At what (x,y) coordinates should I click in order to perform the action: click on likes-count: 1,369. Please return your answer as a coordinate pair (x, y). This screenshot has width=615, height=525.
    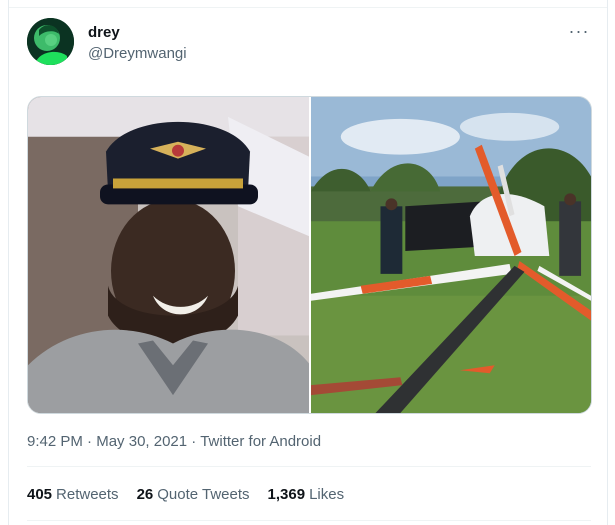
    Looking at the image, I should click on (286, 494).